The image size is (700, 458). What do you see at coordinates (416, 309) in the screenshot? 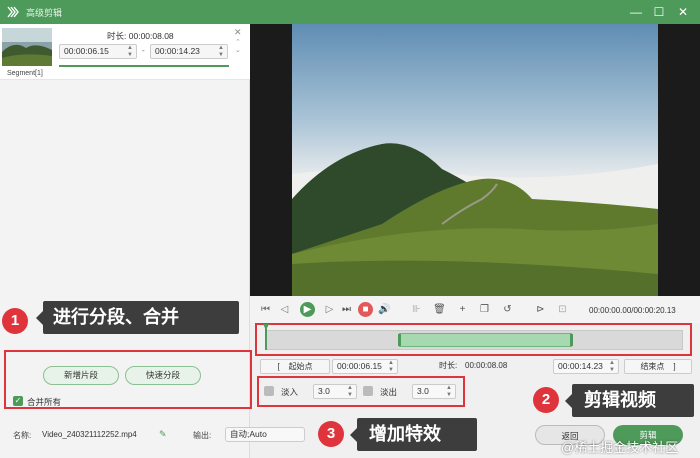
I see `split-icon: ⊪` at bounding box center [416, 309].